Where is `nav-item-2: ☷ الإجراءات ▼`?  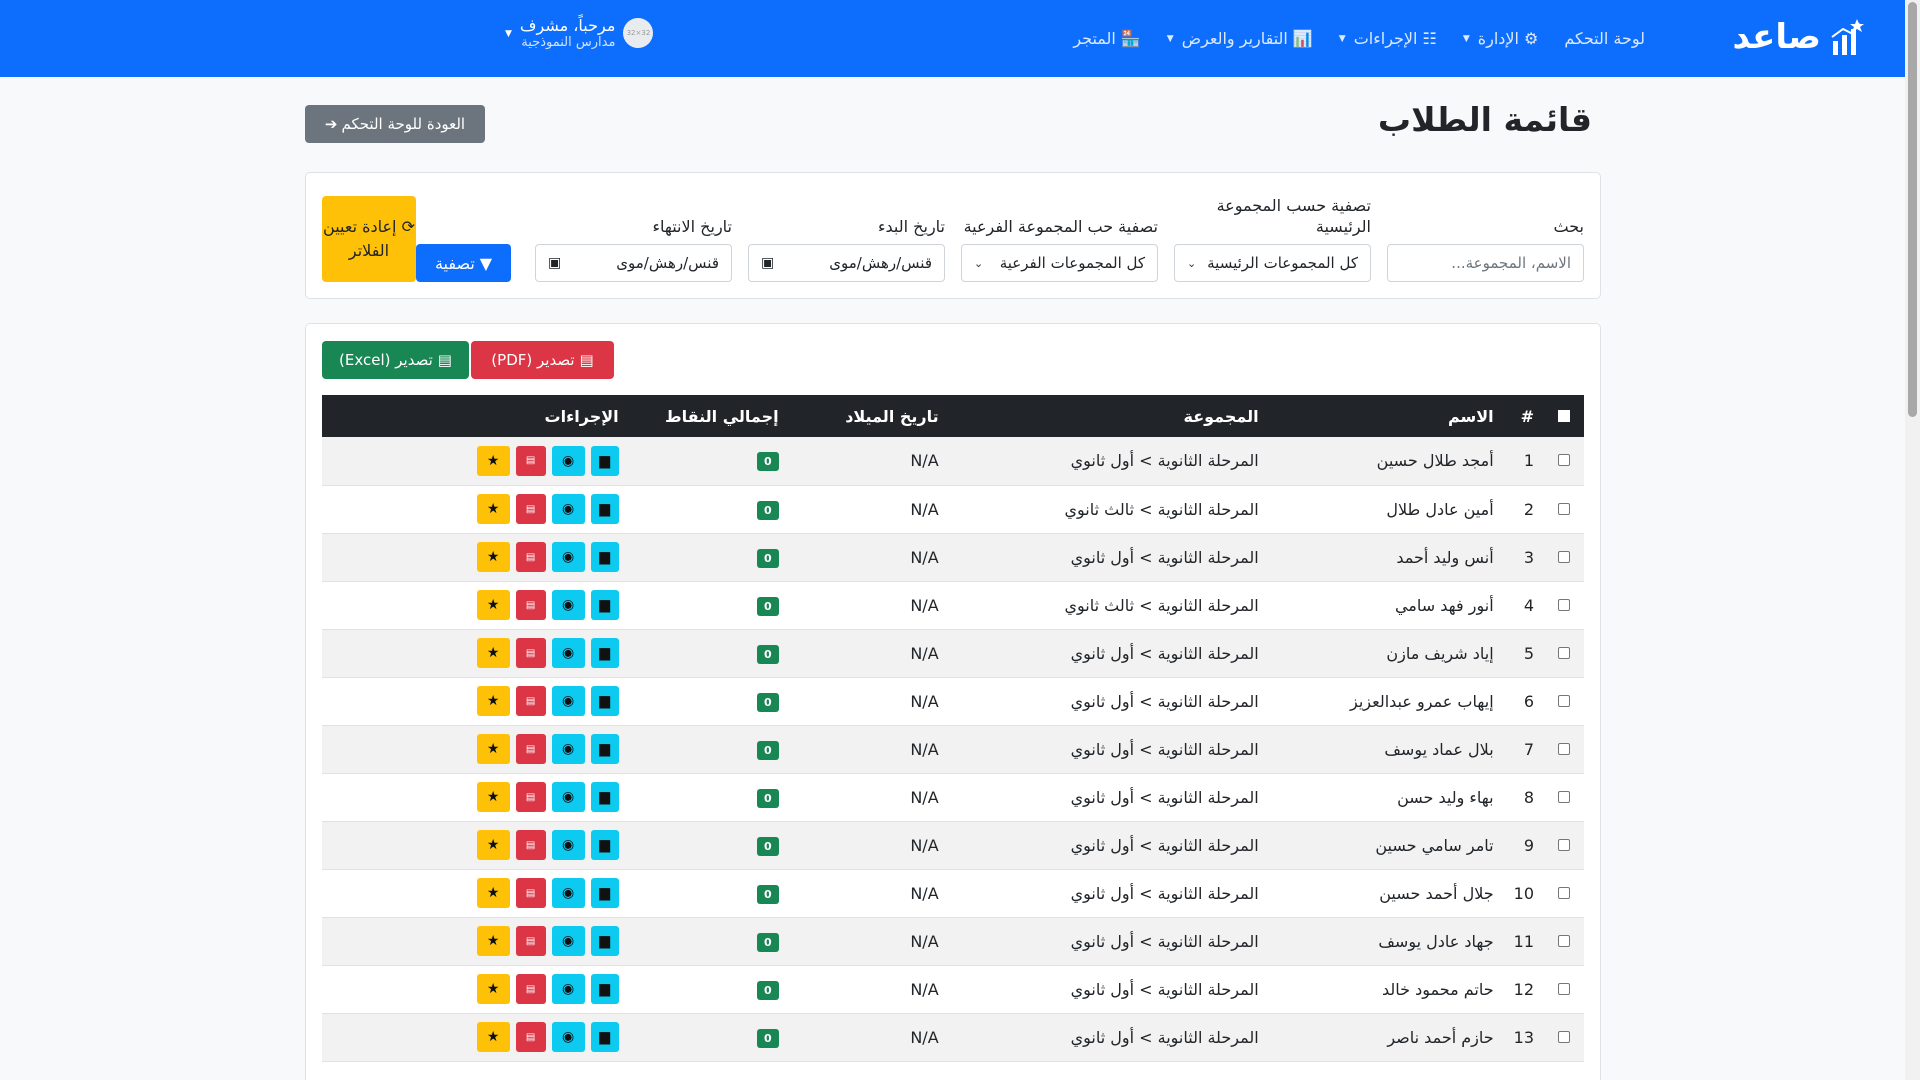 nav-item-2: ☷ الإجراءات ▼ is located at coordinates (1388, 38).